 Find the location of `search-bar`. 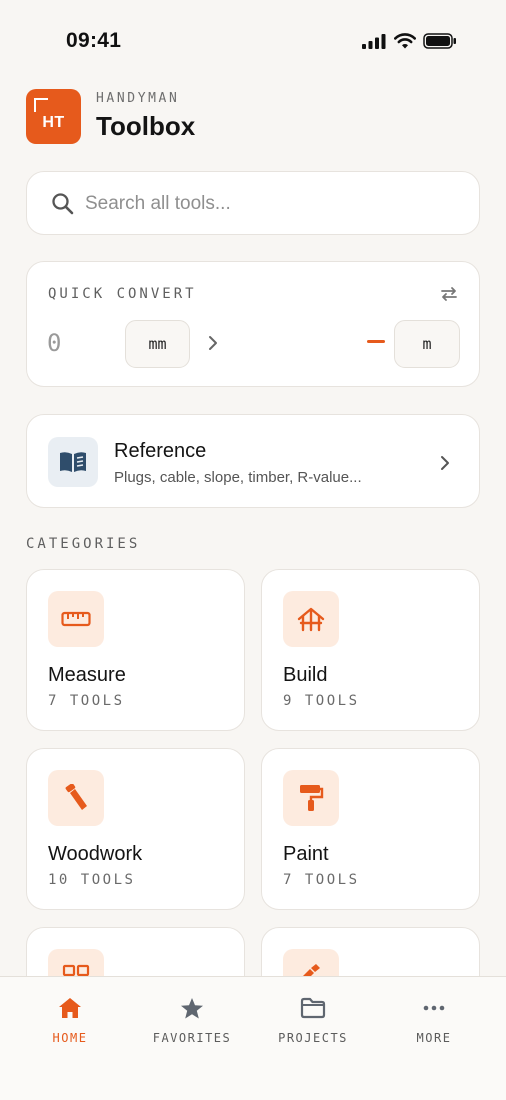

search-bar is located at coordinates (253, 203).